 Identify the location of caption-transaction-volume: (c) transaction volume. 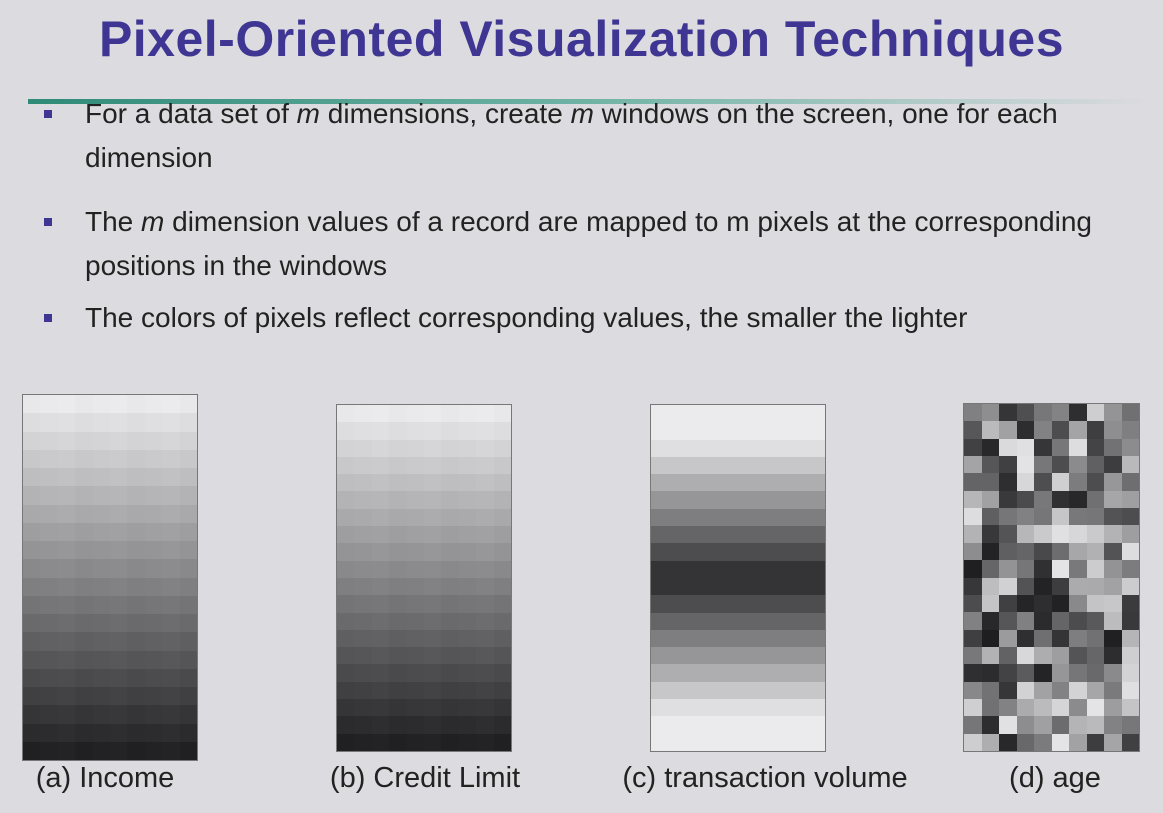
(765, 778).